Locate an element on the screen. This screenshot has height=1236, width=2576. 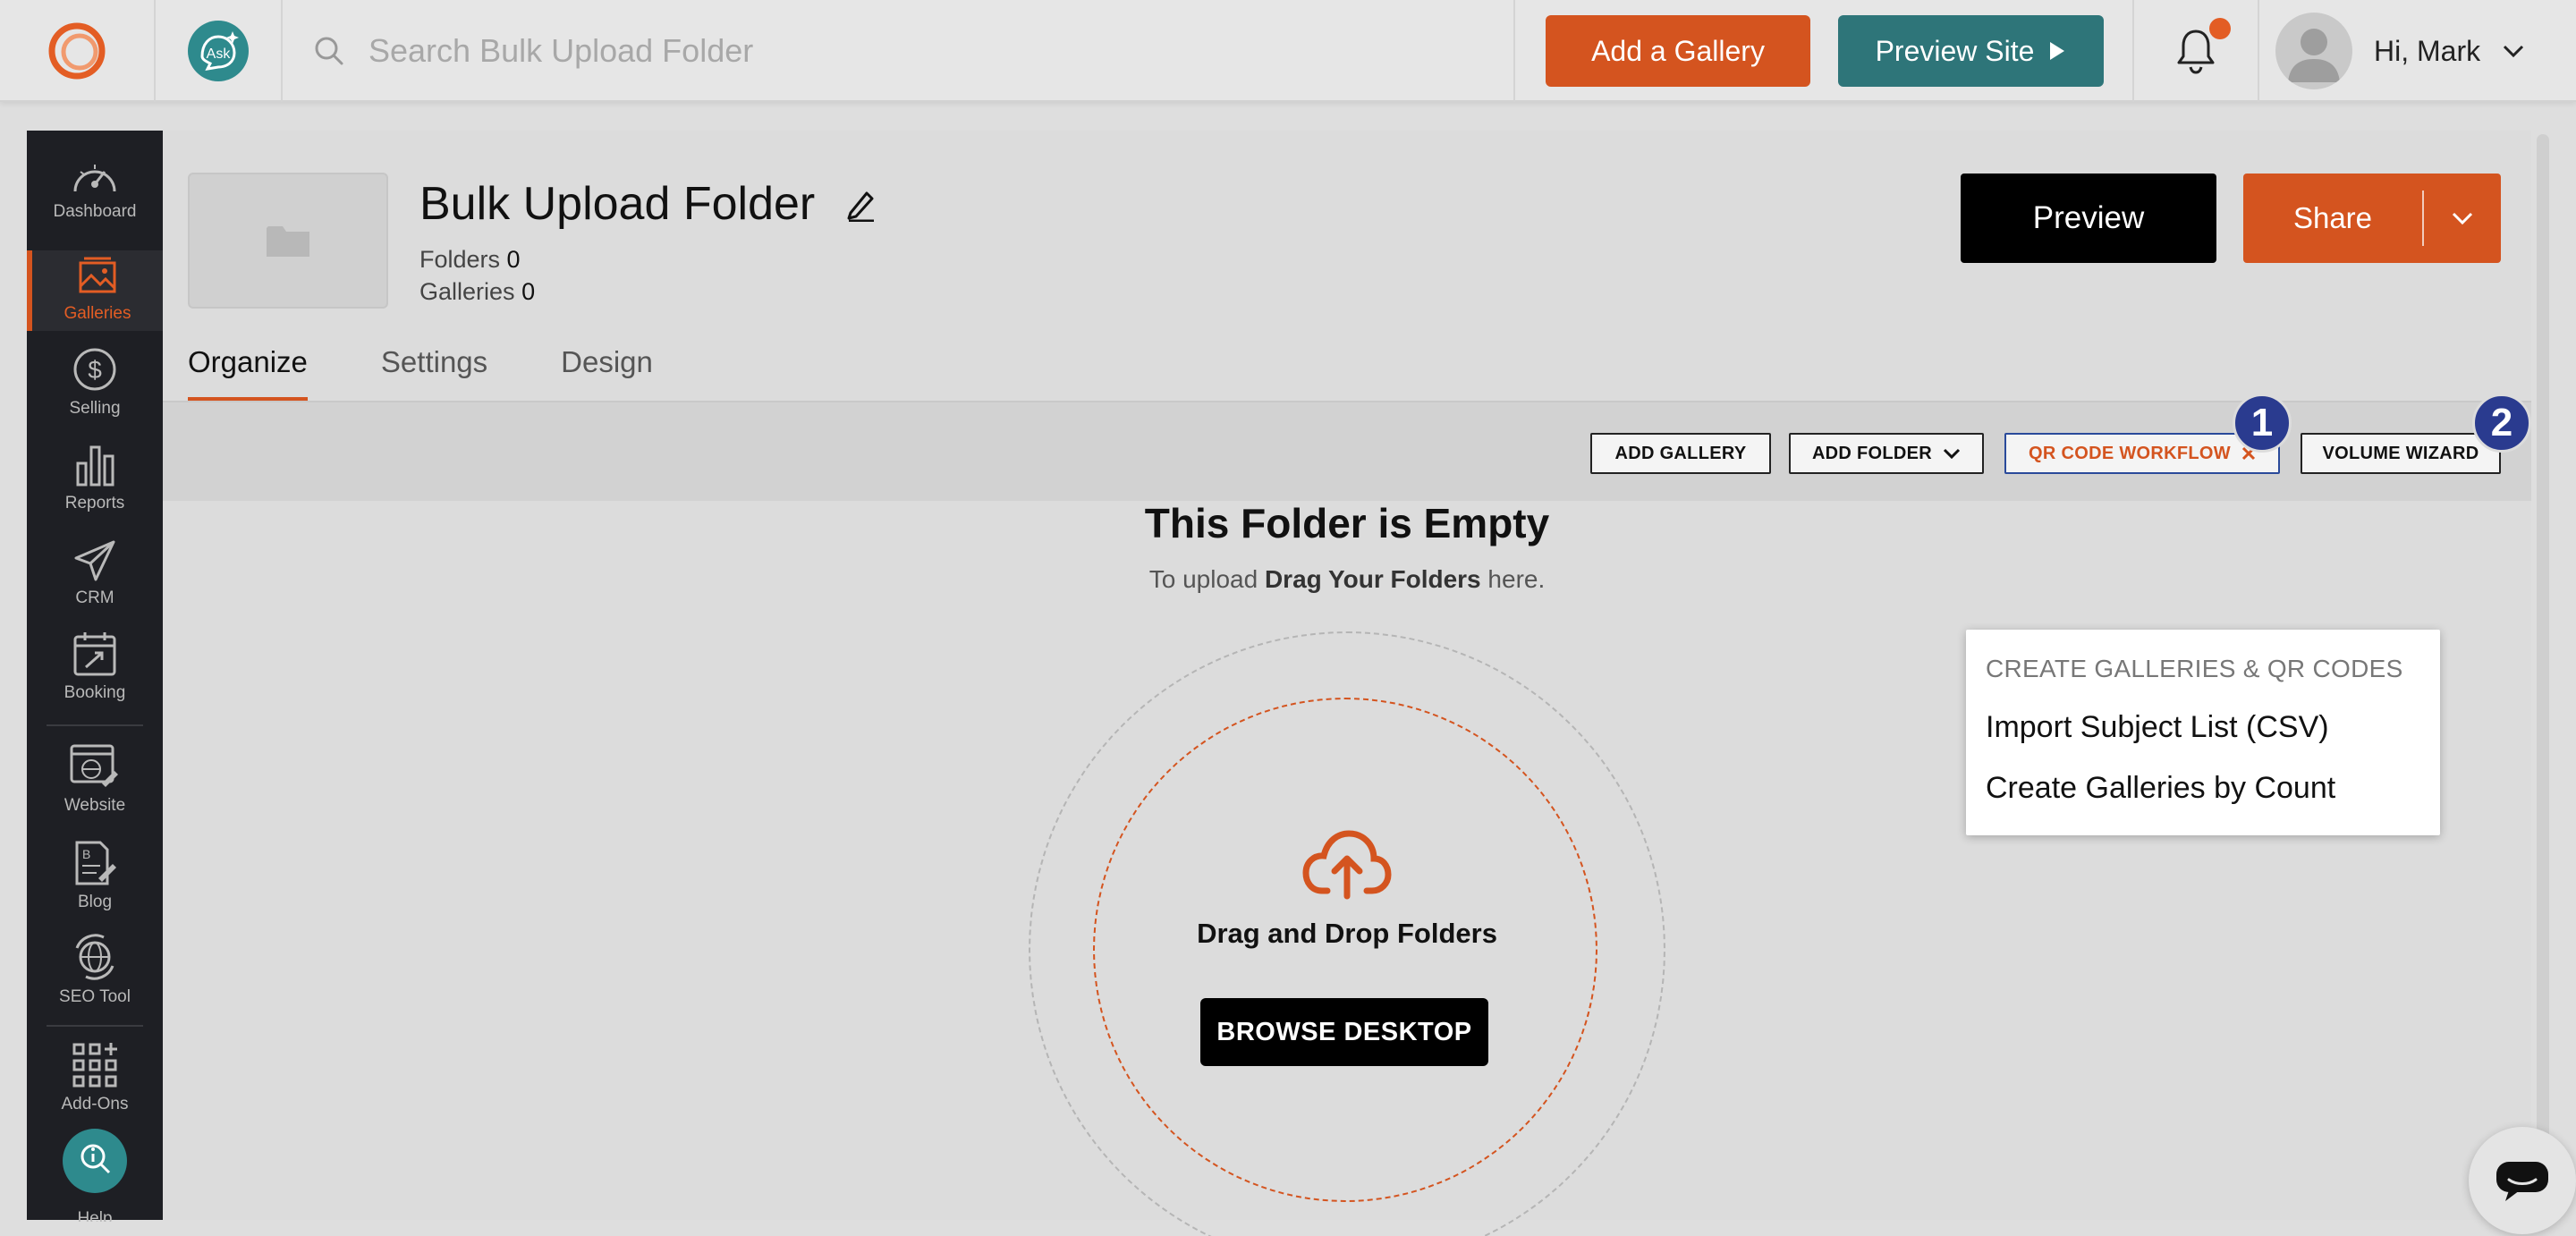
page-scrollbar is located at coordinates (2543, 675).